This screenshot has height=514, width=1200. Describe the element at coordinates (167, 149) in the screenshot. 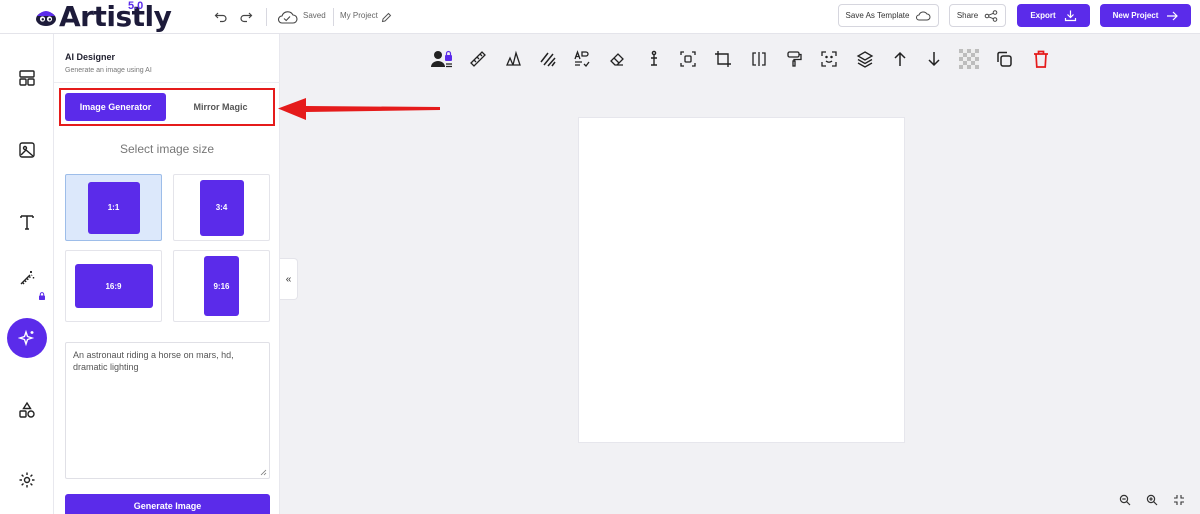

I see `select-size-label: Select image size` at that location.